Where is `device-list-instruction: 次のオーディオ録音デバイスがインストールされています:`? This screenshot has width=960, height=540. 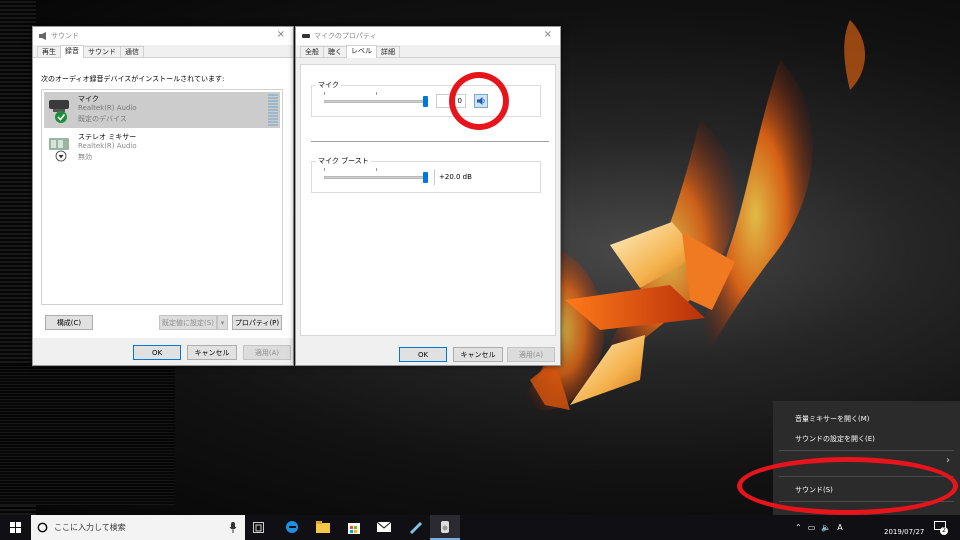 device-list-instruction: 次のオーディオ録音デバイスがインストールされています: is located at coordinates (133, 79).